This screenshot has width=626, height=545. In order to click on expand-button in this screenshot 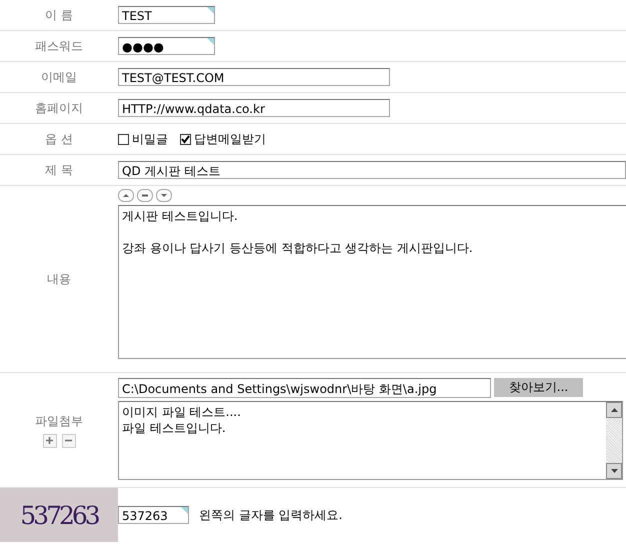, I will do `click(126, 195)`.